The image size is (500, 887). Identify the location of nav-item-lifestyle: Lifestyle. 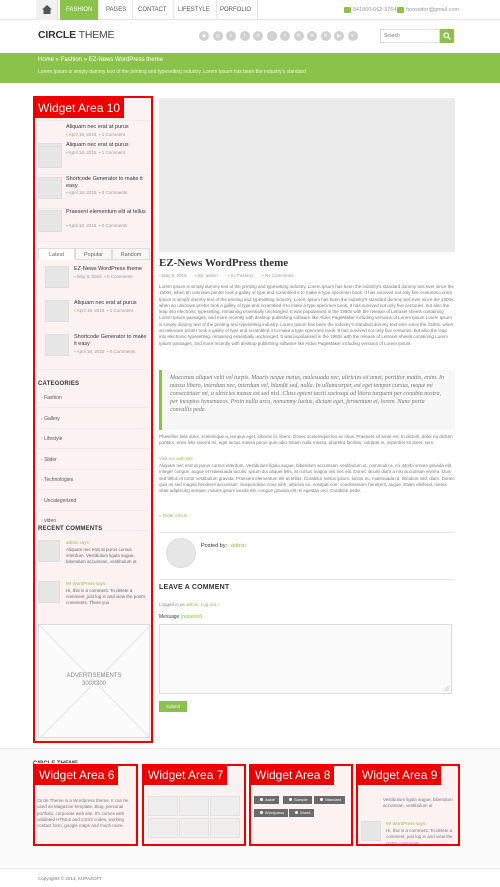
(194, 10).